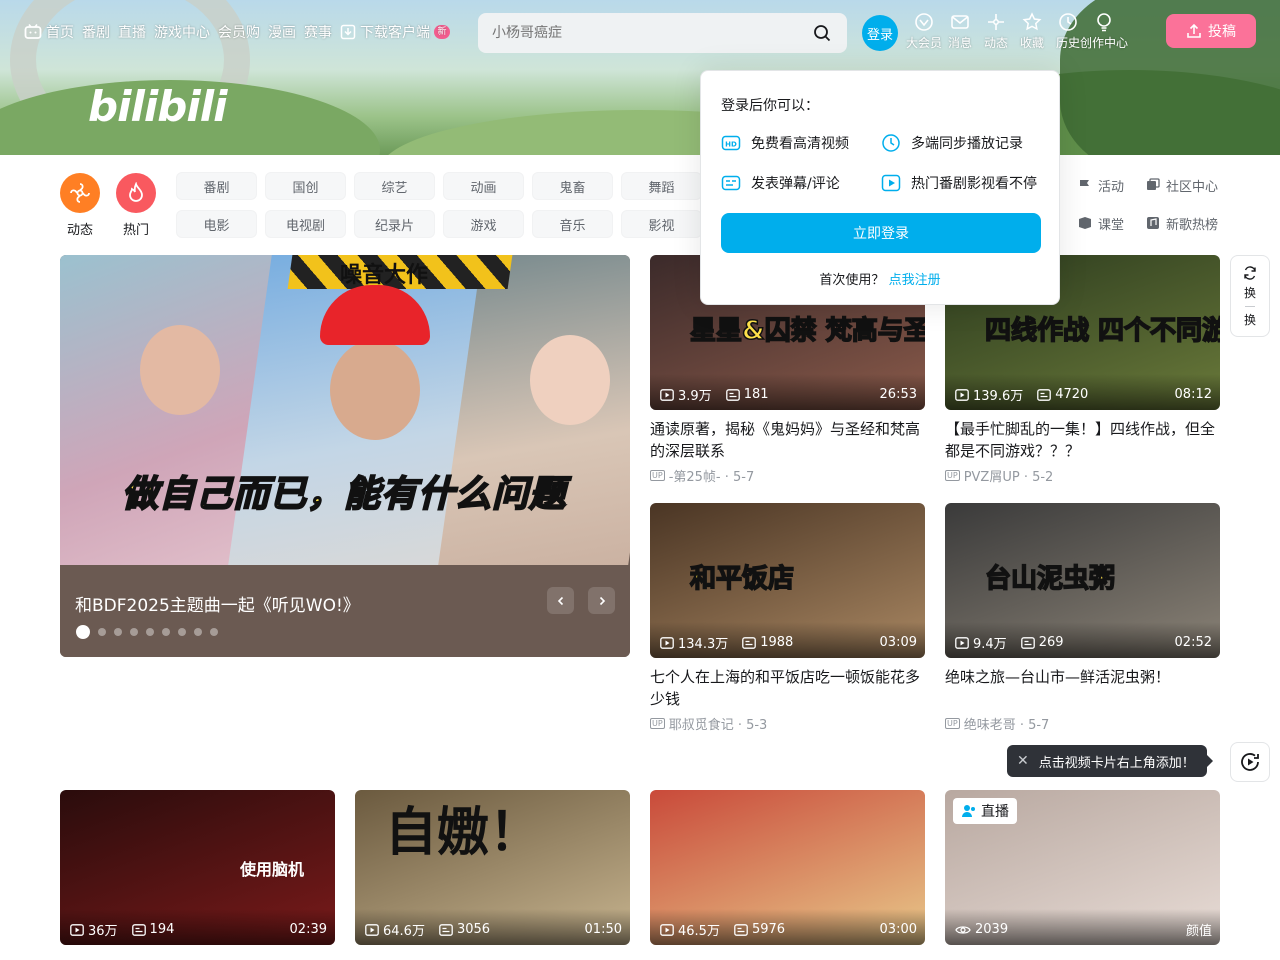  I want to click on video-thumbnail: 46.5万 5976 03:00, so click(787, 867).